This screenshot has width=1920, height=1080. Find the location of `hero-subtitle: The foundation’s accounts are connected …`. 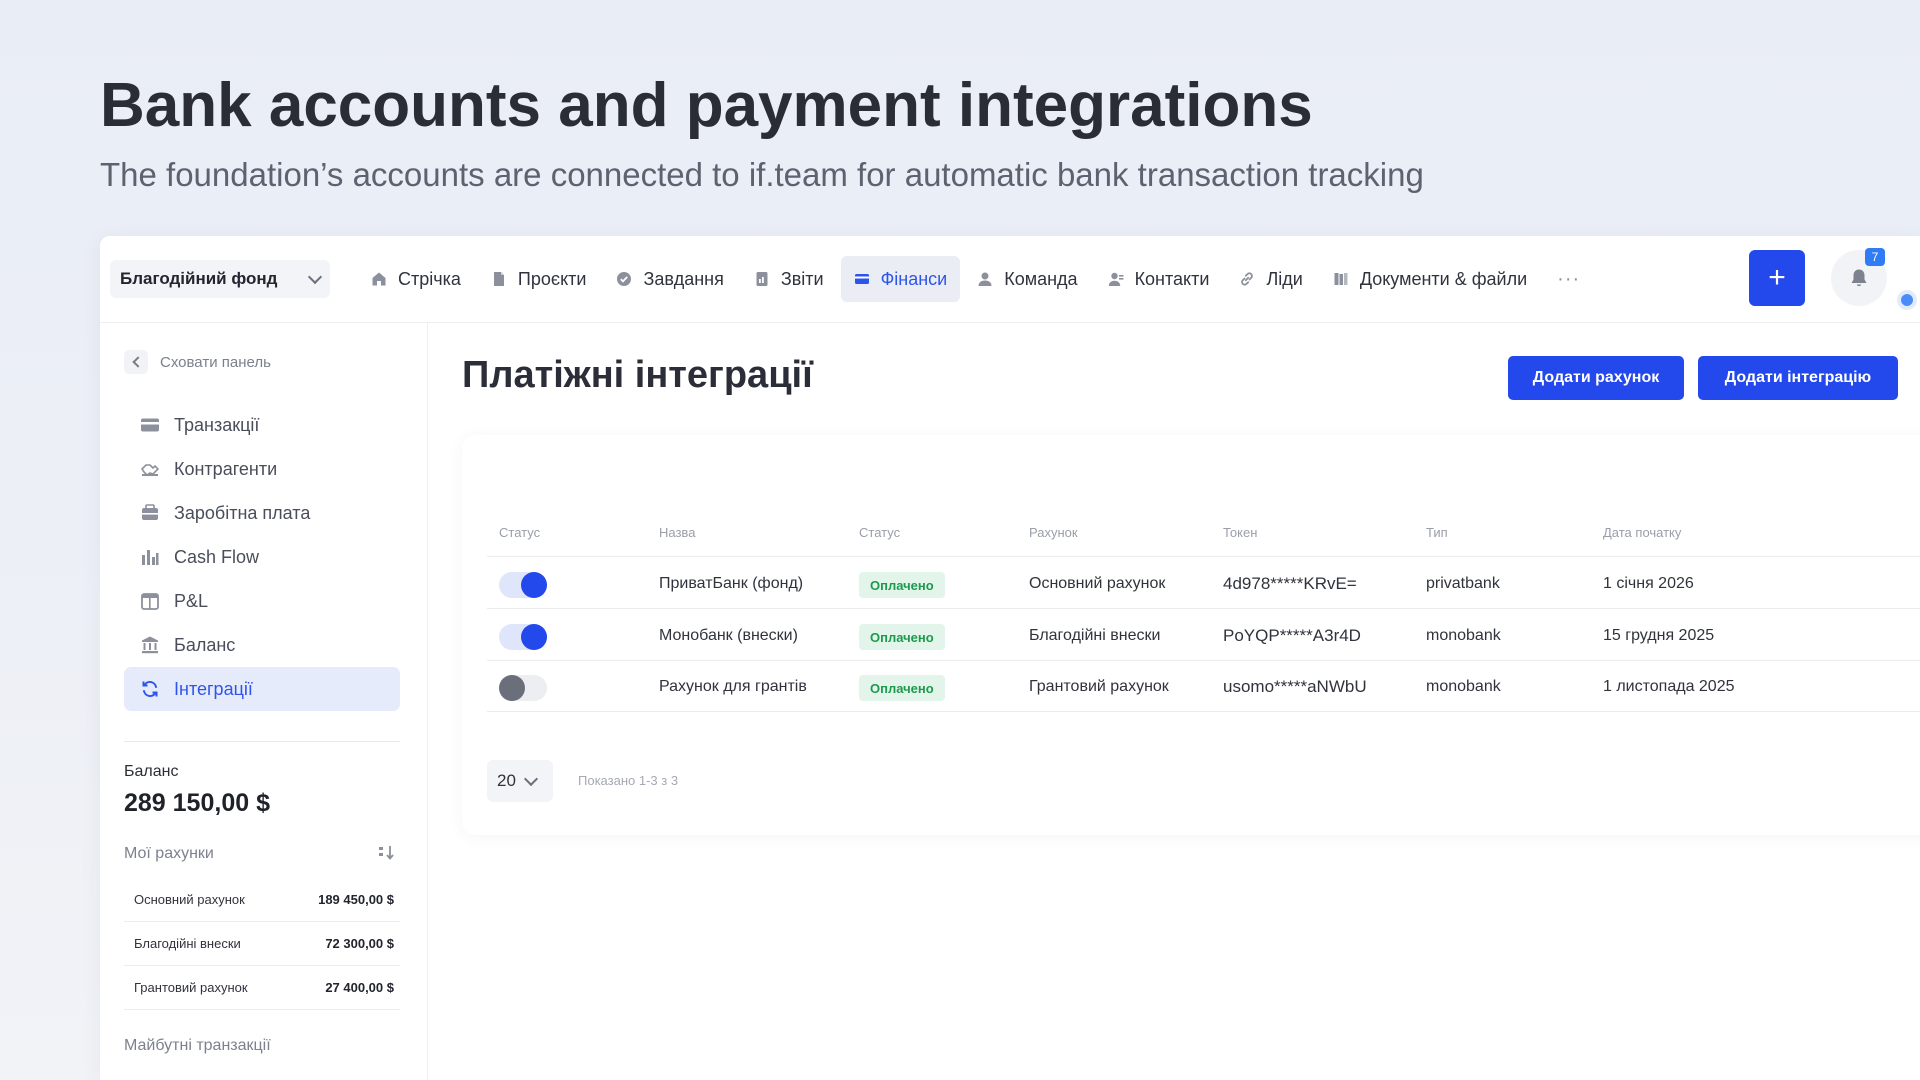

hero-subtitle: The foundation’s accounts are connected … is located at coordinates (762, 174).